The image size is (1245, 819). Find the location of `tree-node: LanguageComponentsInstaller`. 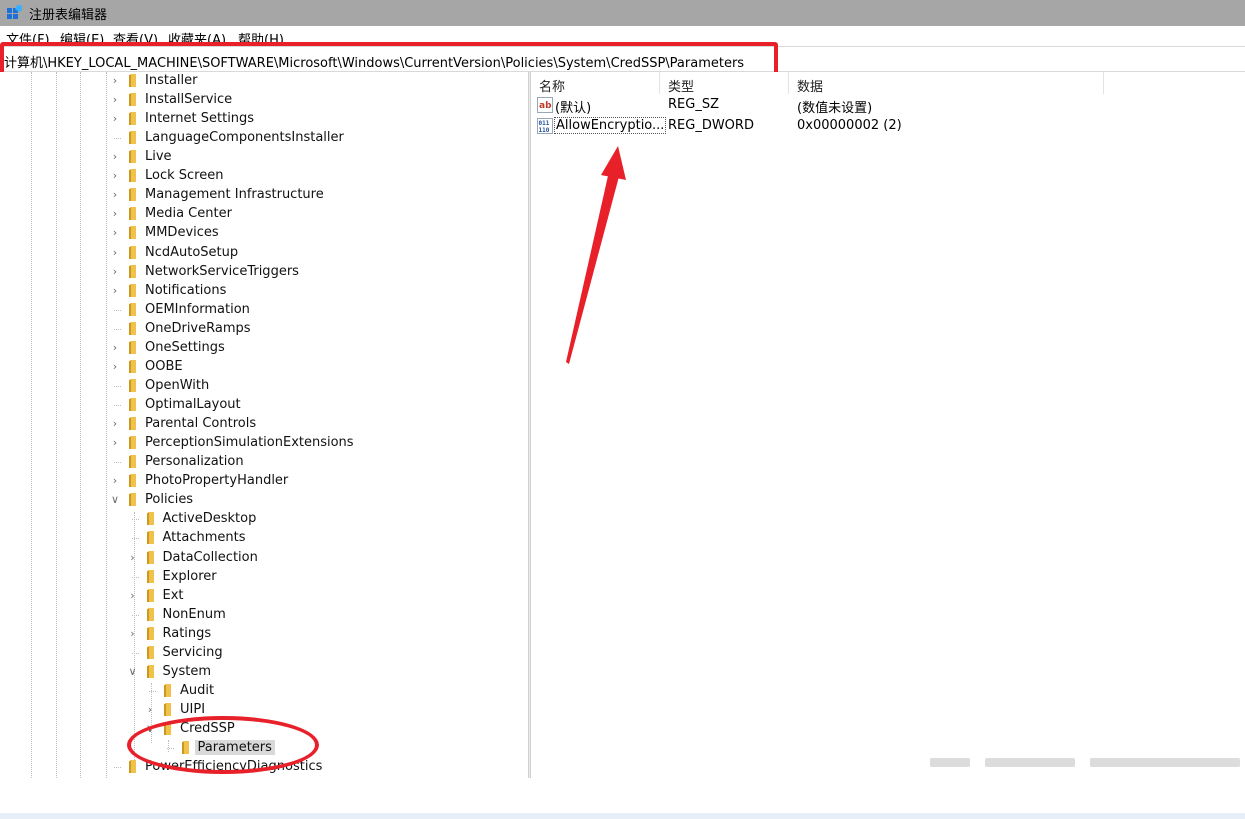

tree-node: LanguageComponentsInstaller is located at coordinates (264, 138).